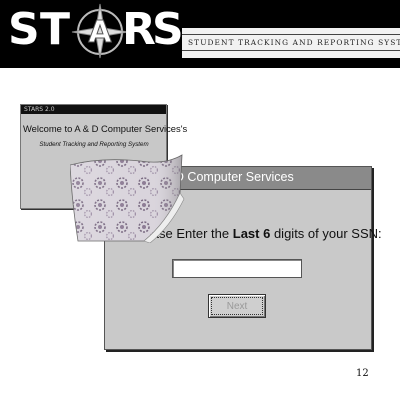  Describe the element at coordinates (55, 29) in the screenshot. I see `logo-letter-t: T` at that location.